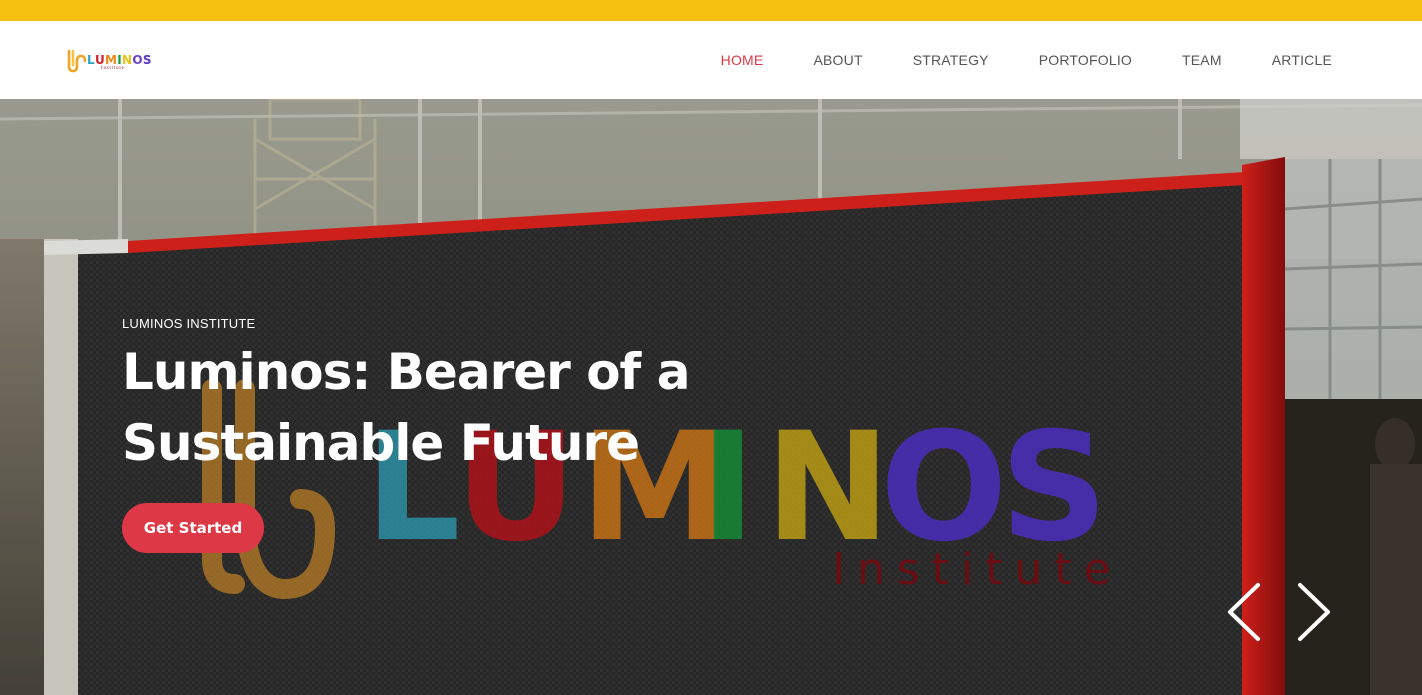 The width and height of the screenshot is (1422, 695). I want to click on top-accent-strip, so click(711, 10).